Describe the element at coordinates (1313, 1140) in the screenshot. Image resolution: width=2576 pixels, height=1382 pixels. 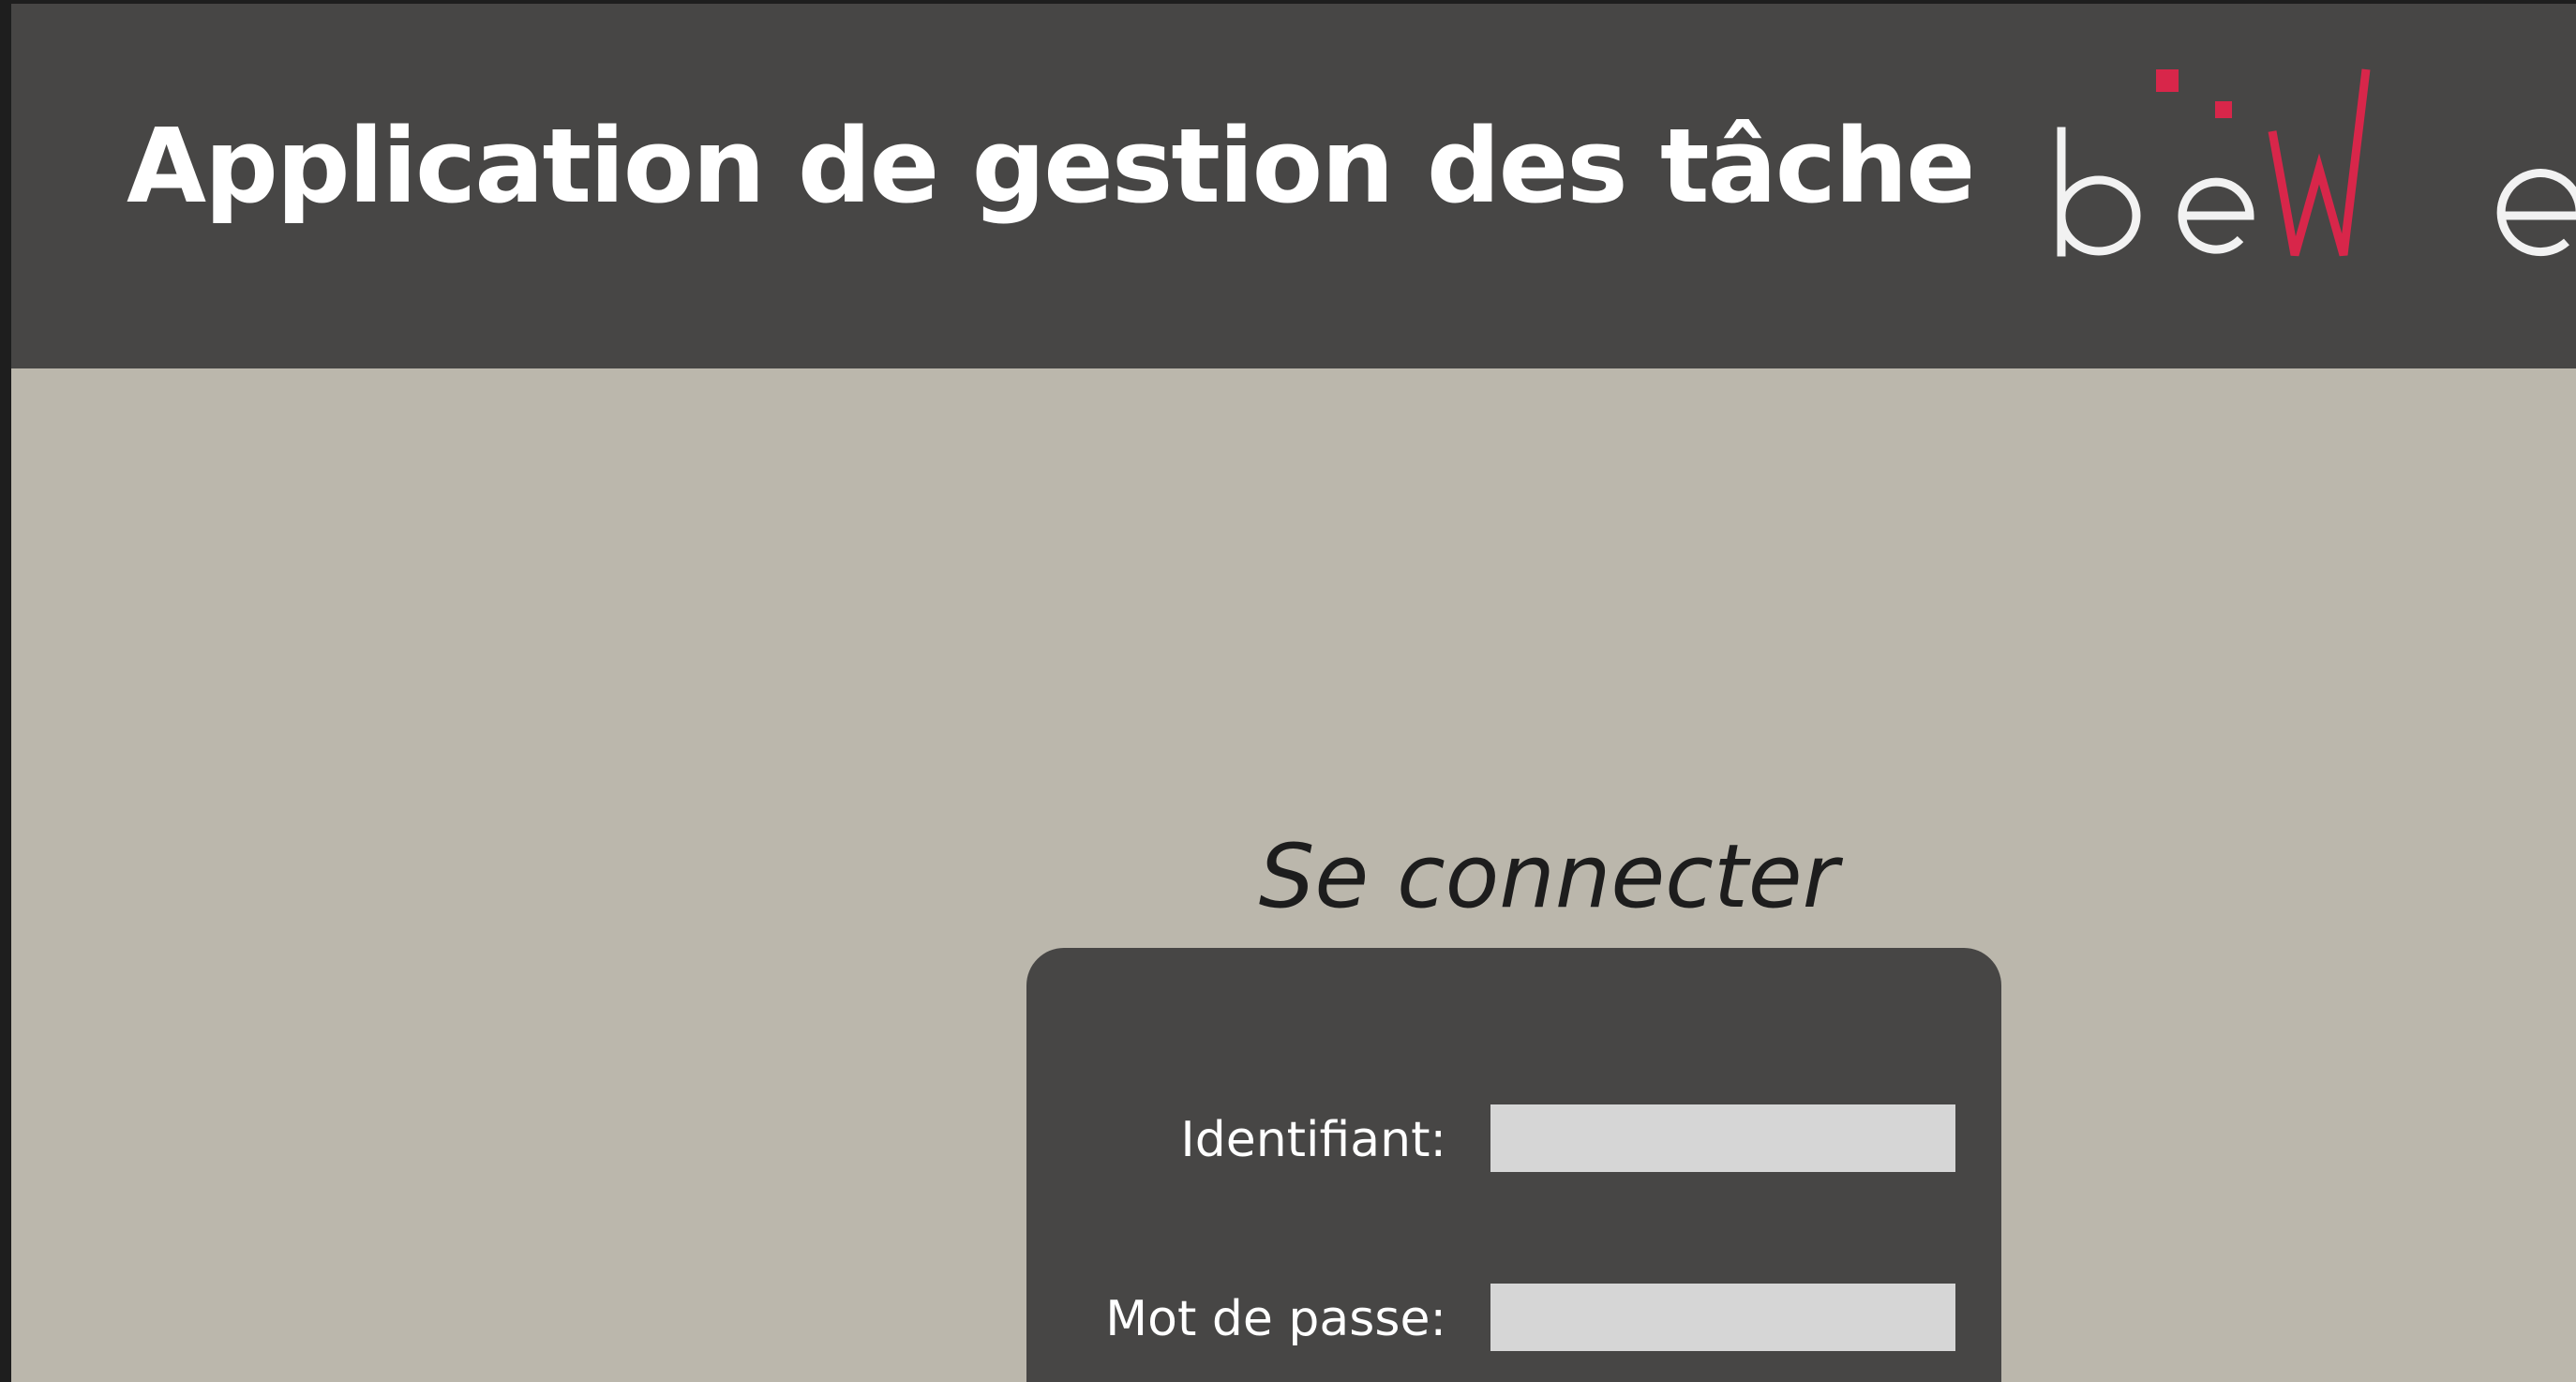
I see `username-label: Identifiant:` at that location.